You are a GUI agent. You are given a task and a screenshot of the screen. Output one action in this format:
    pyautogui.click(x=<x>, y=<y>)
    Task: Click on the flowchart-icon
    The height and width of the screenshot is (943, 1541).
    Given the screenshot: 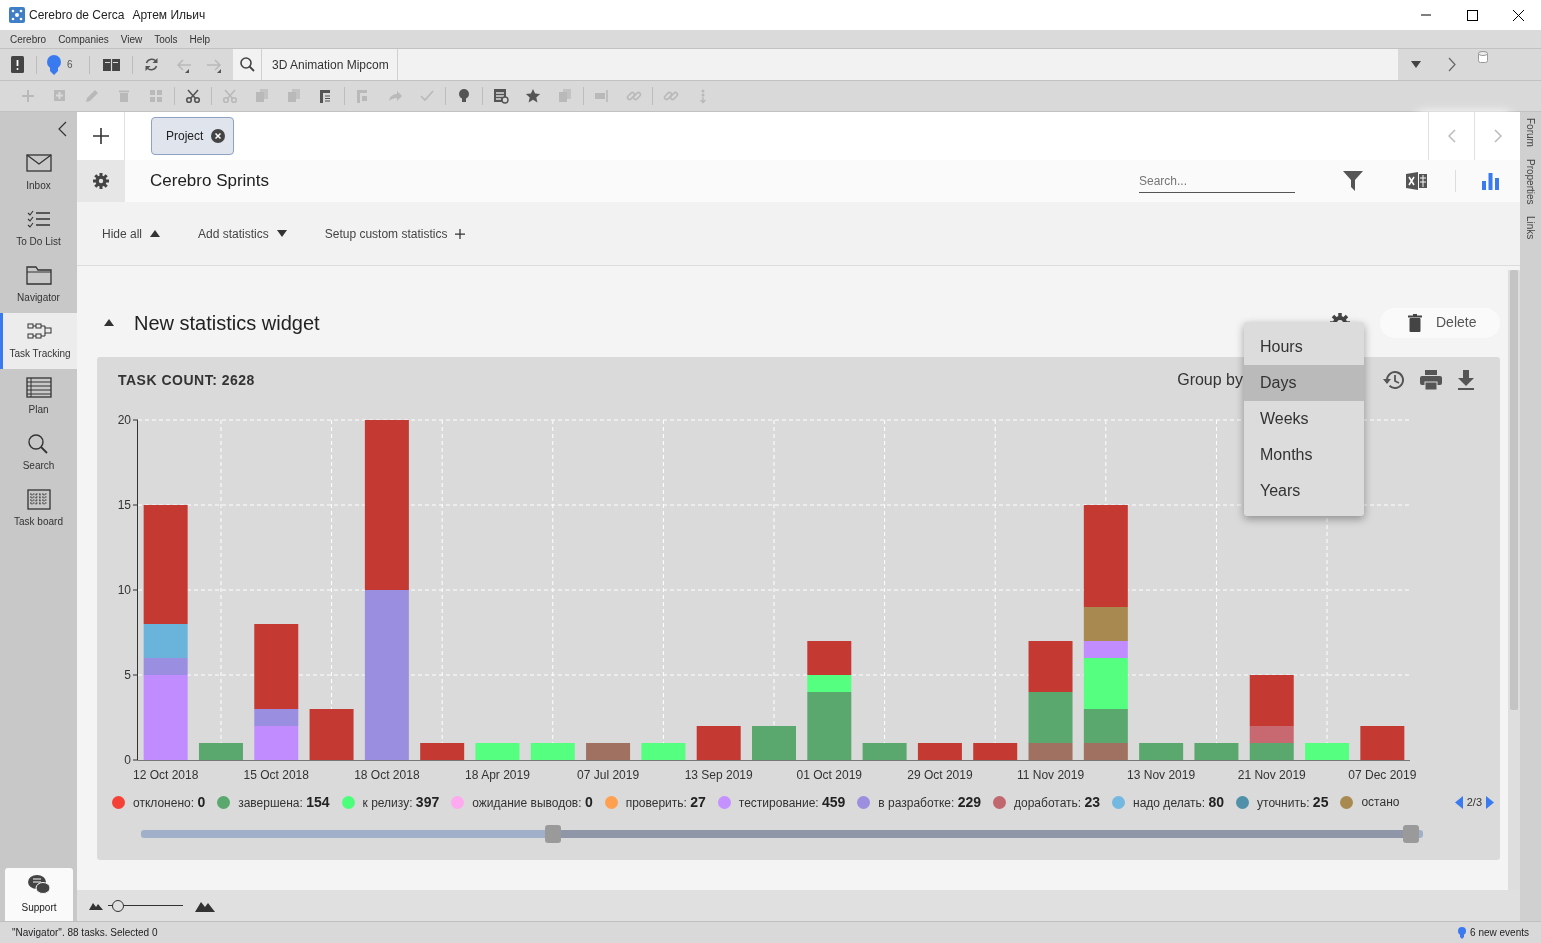 What is the action you would take?
    pyautogui.click(x=40, y=331)
    